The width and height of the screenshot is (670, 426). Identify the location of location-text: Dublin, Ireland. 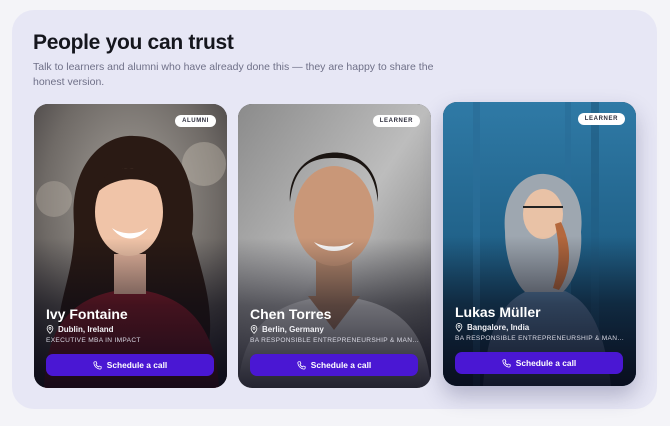
(86, 329).